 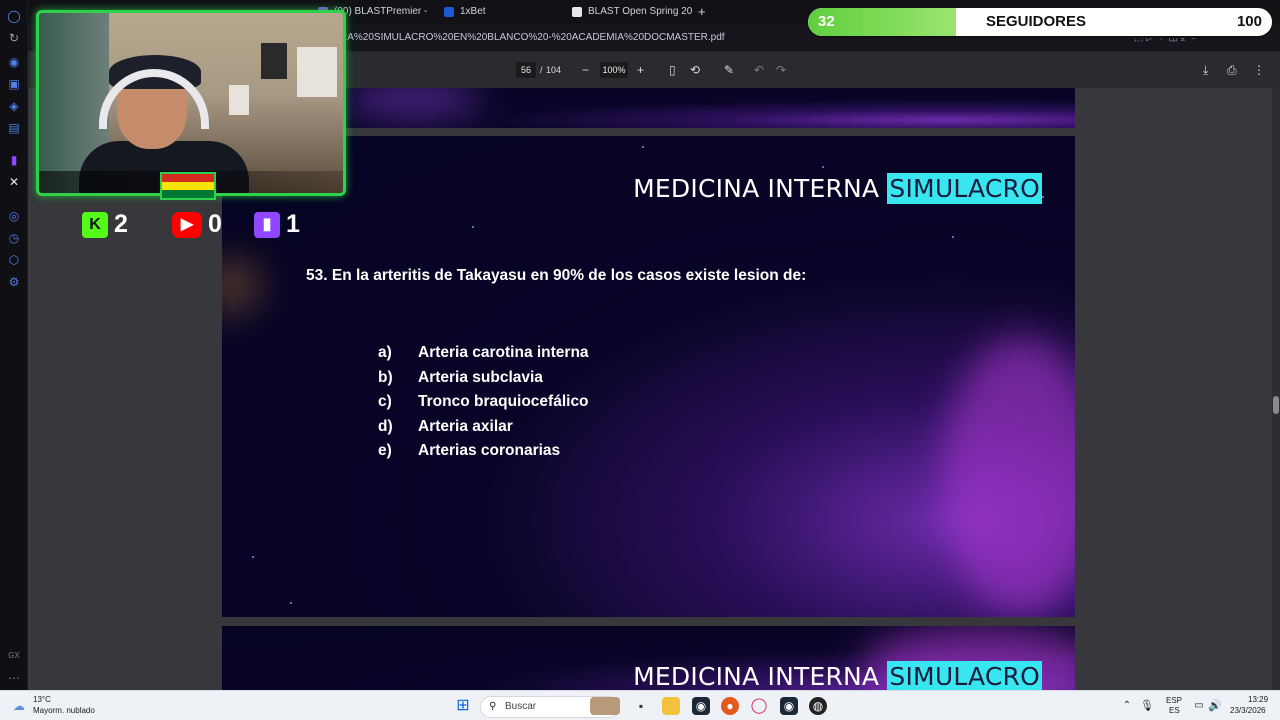 What do you see at coordinates (503, 352) in the screenshot?
I see `option-text: Arteria carotina interna` at bounding box center [503, 352].